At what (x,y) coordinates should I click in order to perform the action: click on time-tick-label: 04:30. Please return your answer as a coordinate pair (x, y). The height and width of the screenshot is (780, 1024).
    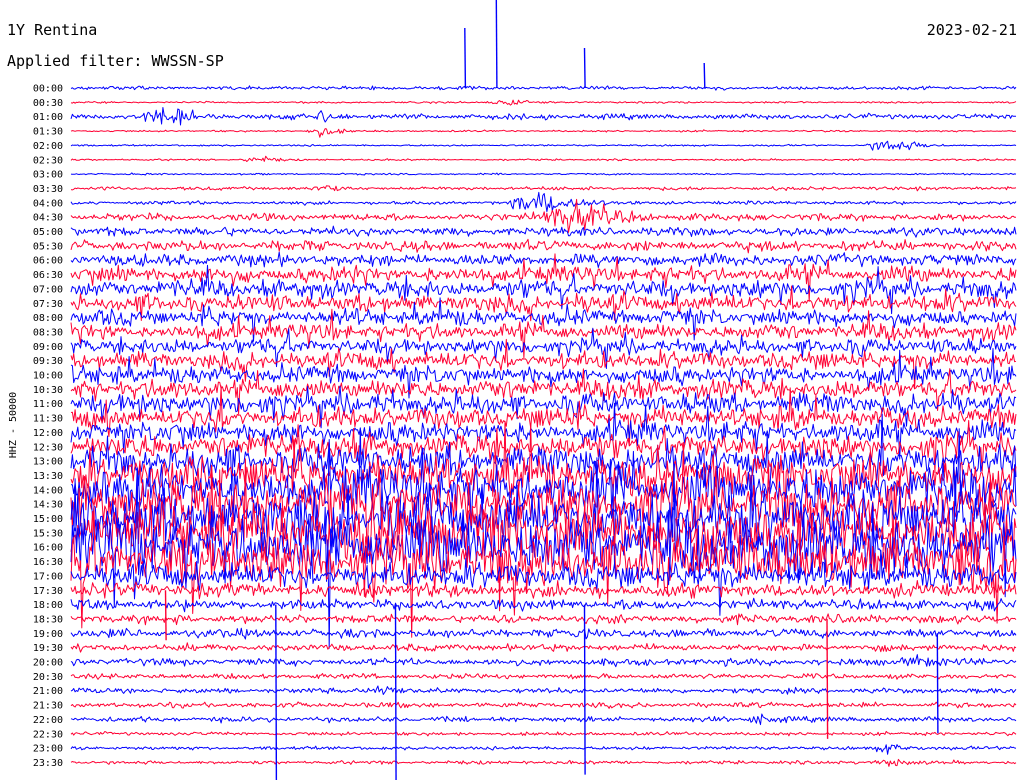
    Looking at the image, I should click on (48, 218).